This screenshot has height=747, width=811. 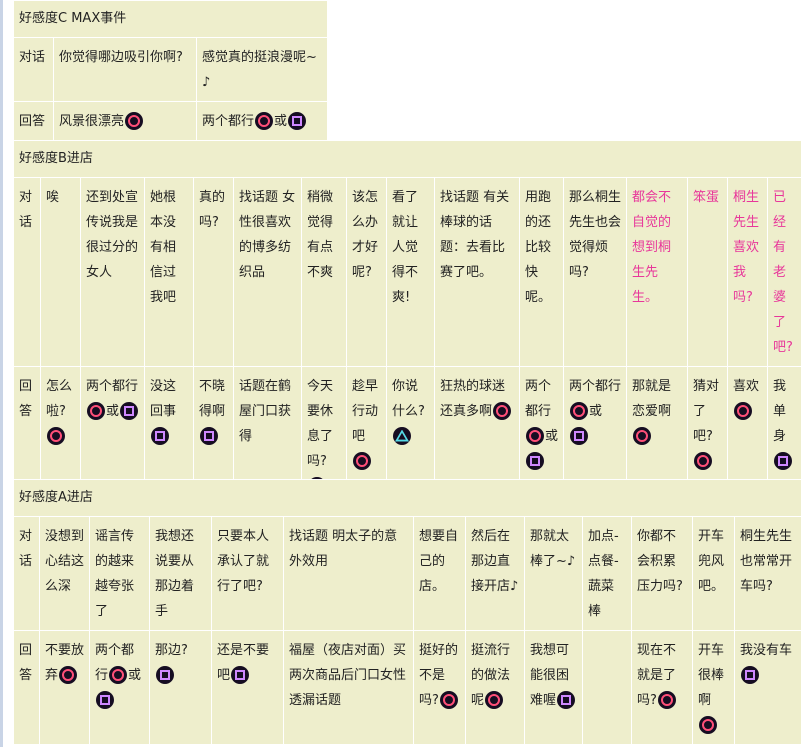 I want to click on answer-text: 不晓得啊, so click(x=212, y=399).